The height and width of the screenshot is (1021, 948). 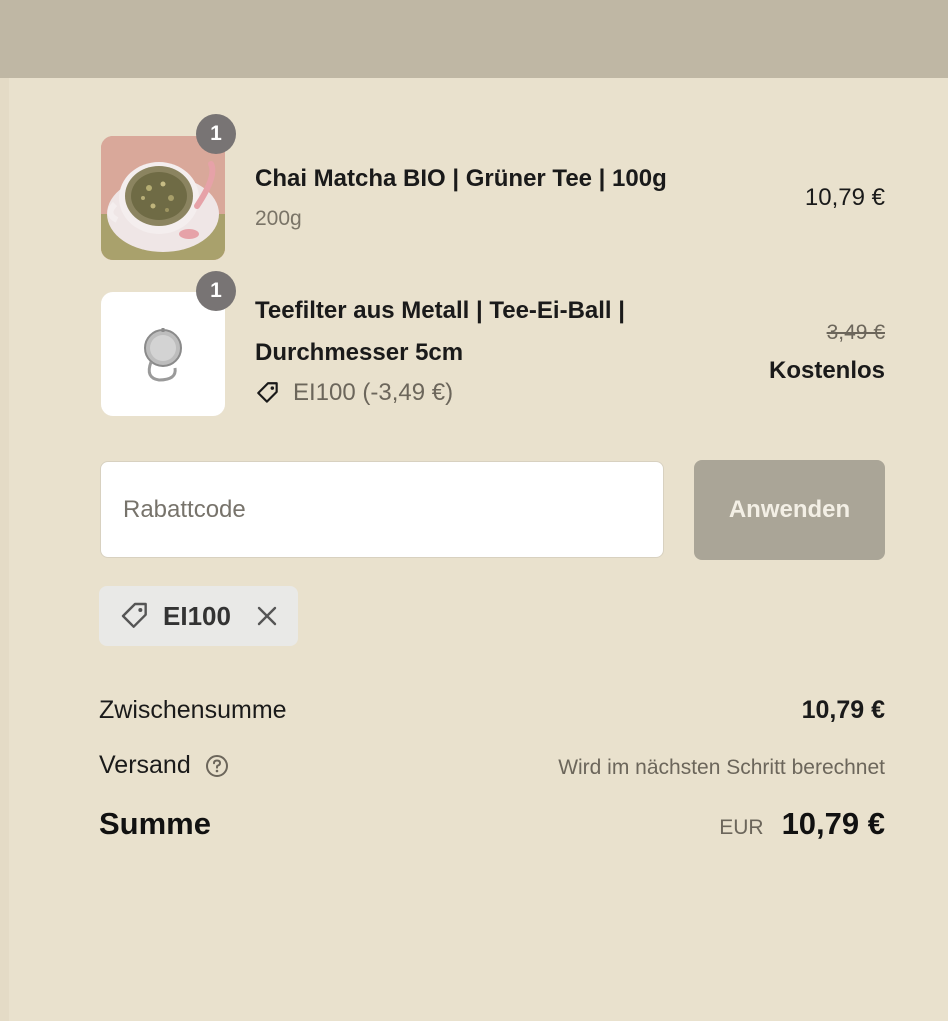 I want to click on product-title: Chai Matcha BIO | Grüner Tee | 100g, so click(x=461, y=178).